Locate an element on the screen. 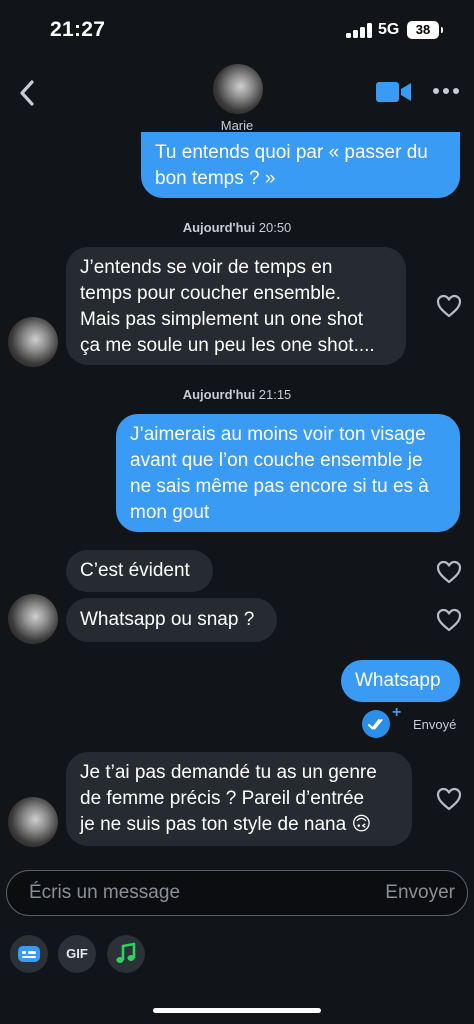 Image resolution: width=474 pixels, height=1024 pixels. chevron-left-icon is located at coordinates (27, 93).